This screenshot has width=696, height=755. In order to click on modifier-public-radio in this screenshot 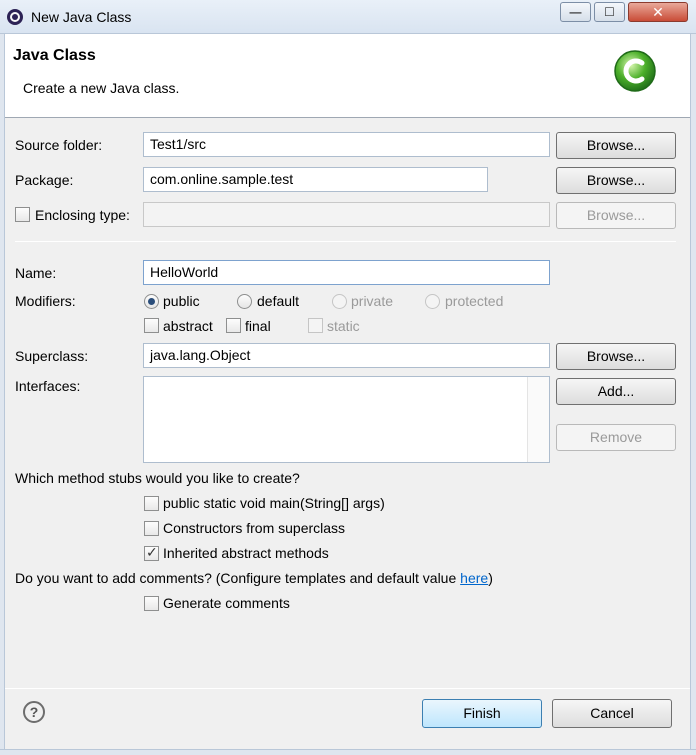, I will do `click(151, 301)`.